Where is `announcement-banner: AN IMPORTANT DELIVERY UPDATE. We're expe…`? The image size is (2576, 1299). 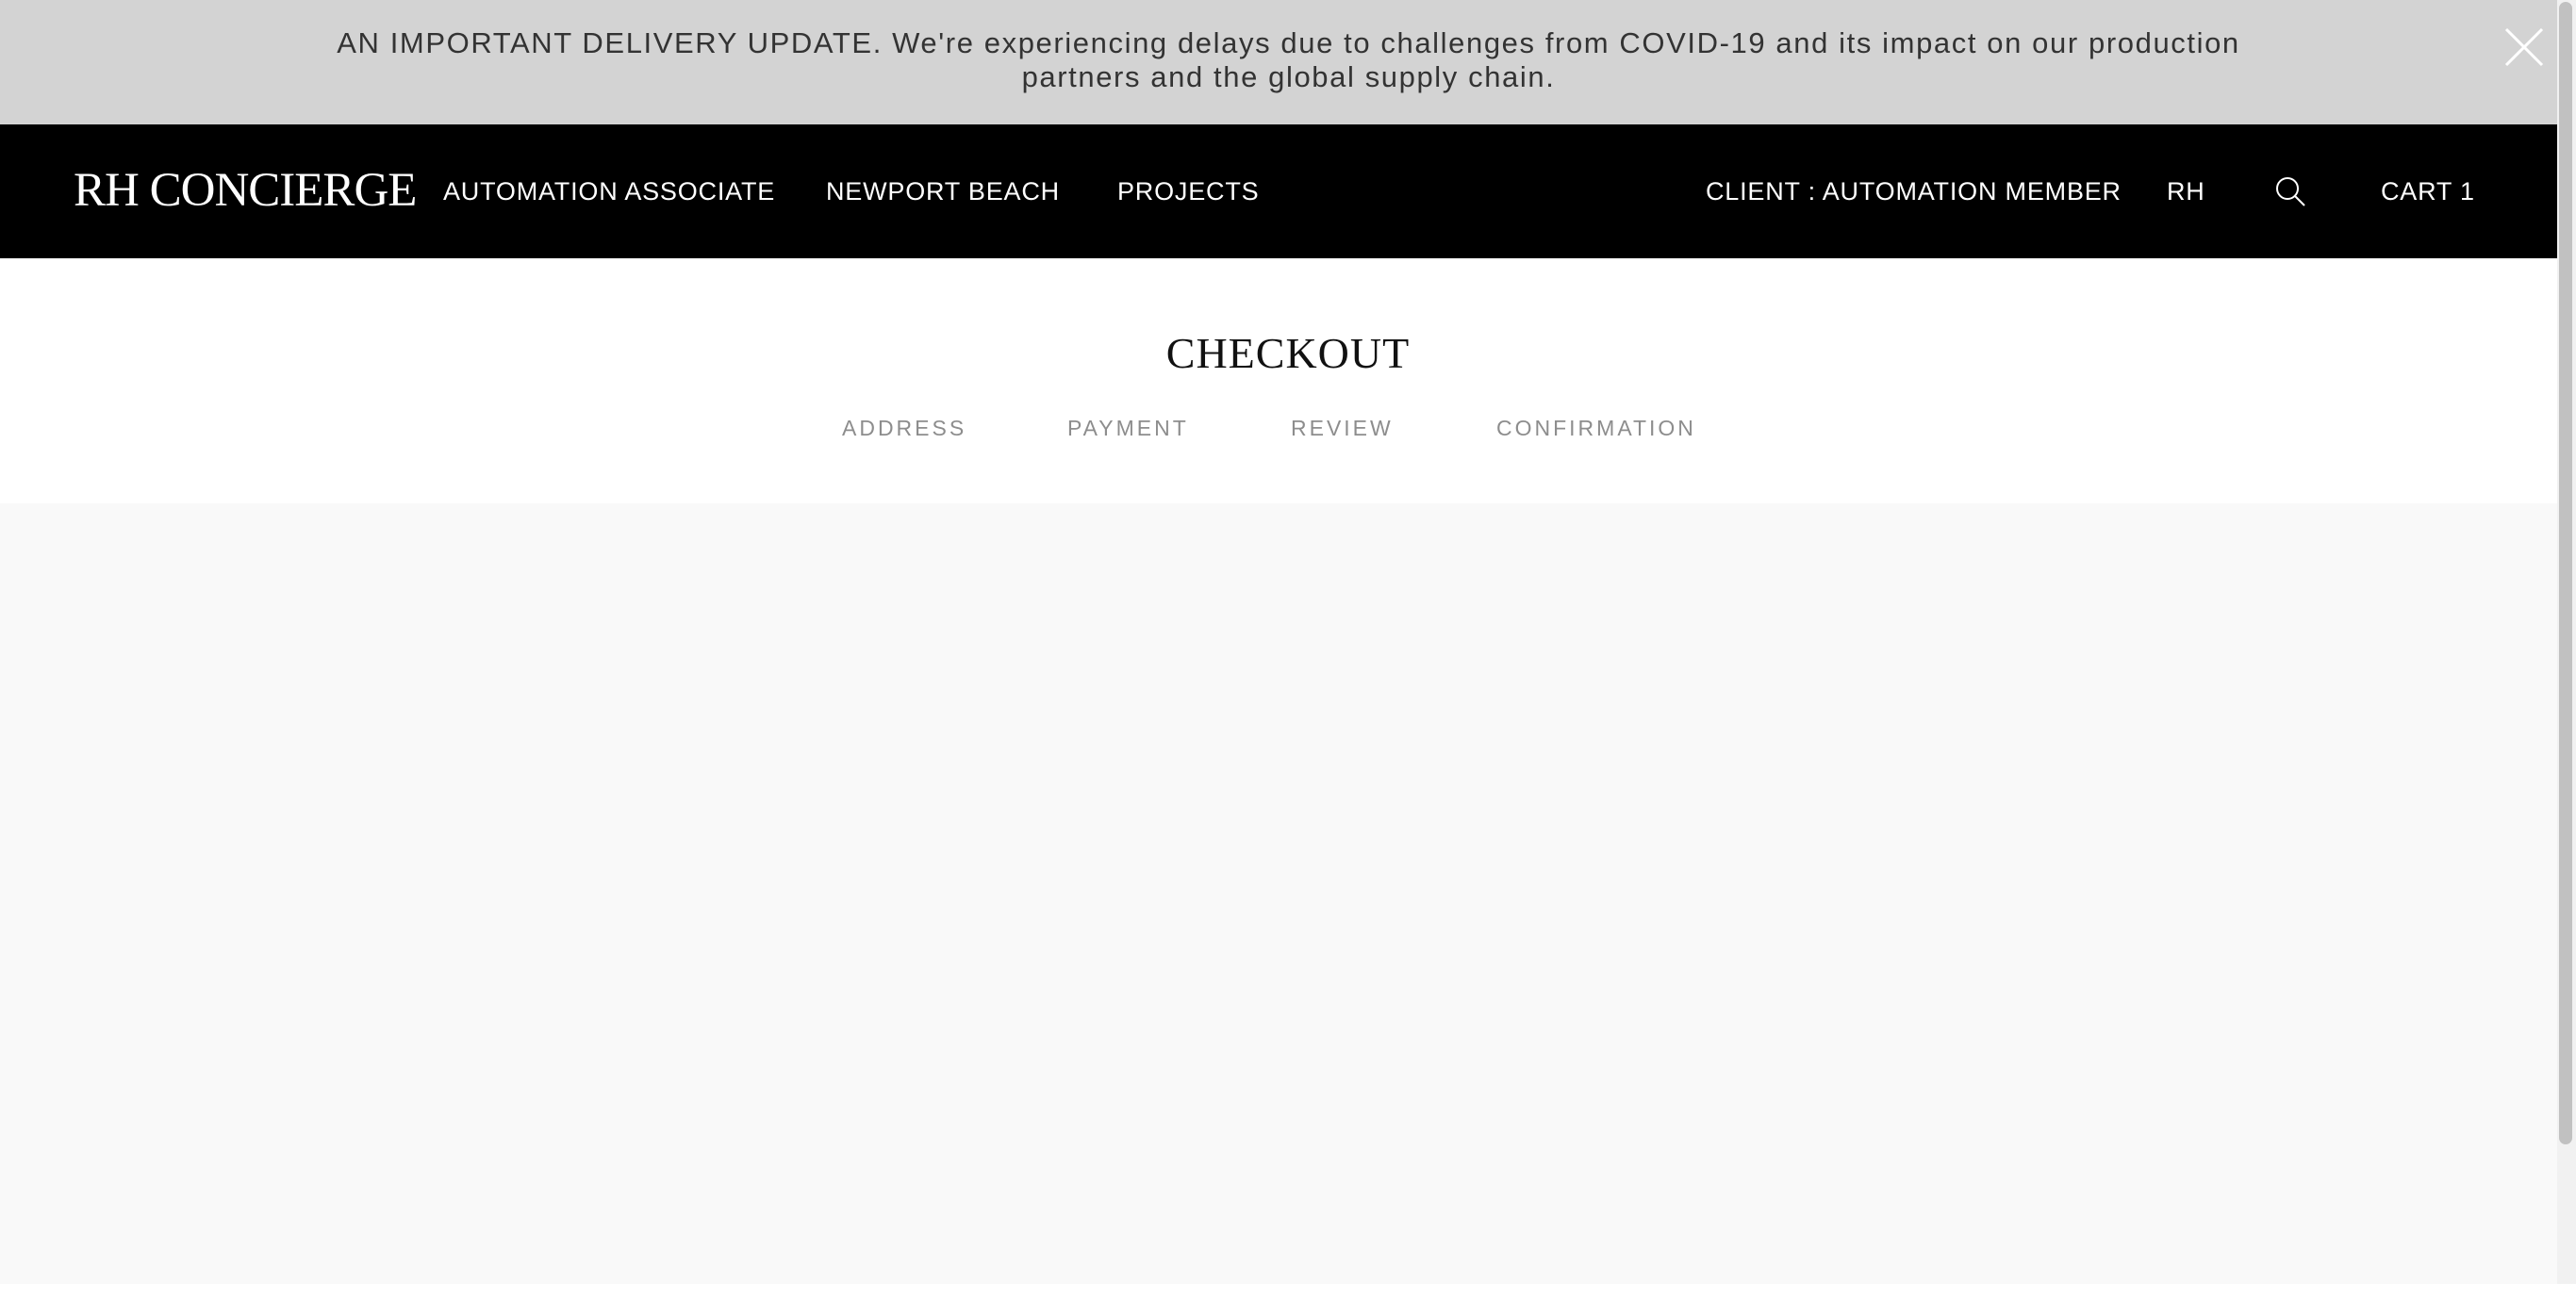
announcement-banner: AN IMPORTANT DELIVERY UPDATE. We're expe… is located at coordinates (1278, 62).